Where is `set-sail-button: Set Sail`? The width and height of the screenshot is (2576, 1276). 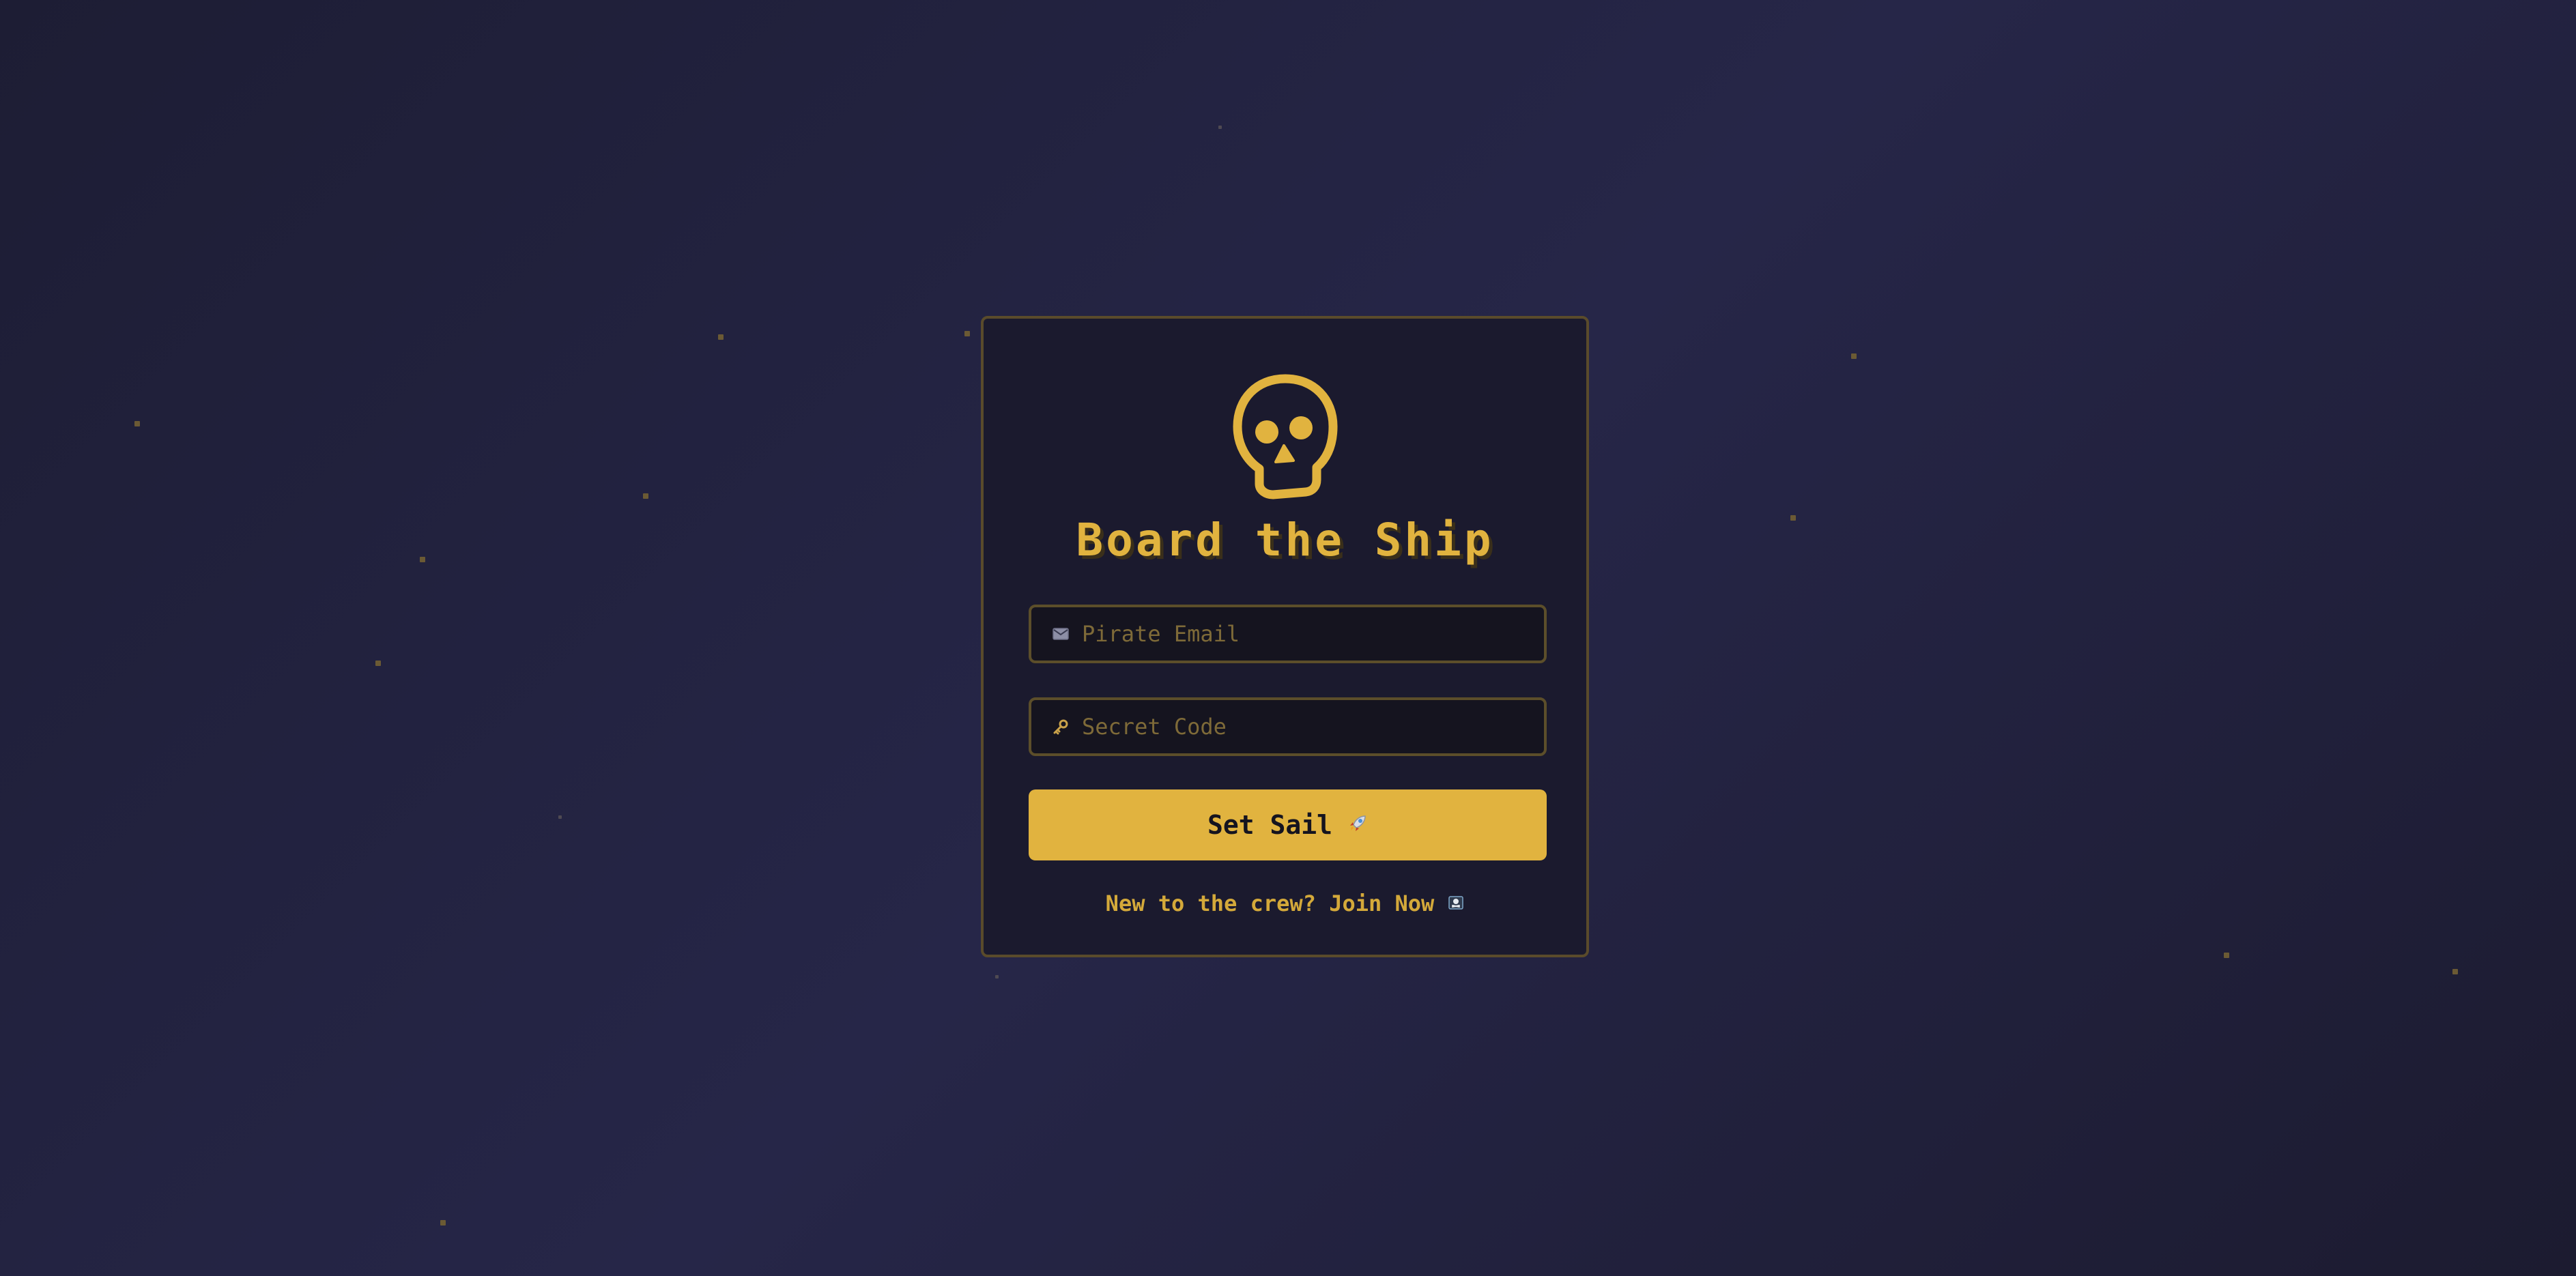 set-sail-button: Set Sail is located at coordinates (1288, 824).